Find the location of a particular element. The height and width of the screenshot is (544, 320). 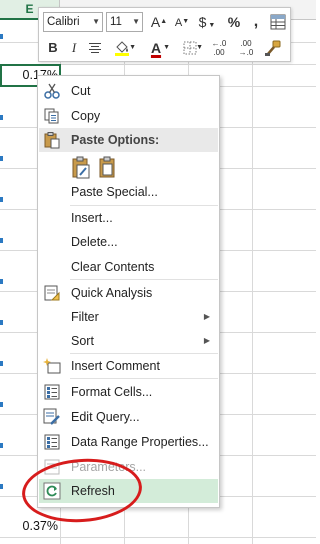

font-name-dropdown: Calibri ▼ is located at coordinates (73, 22).